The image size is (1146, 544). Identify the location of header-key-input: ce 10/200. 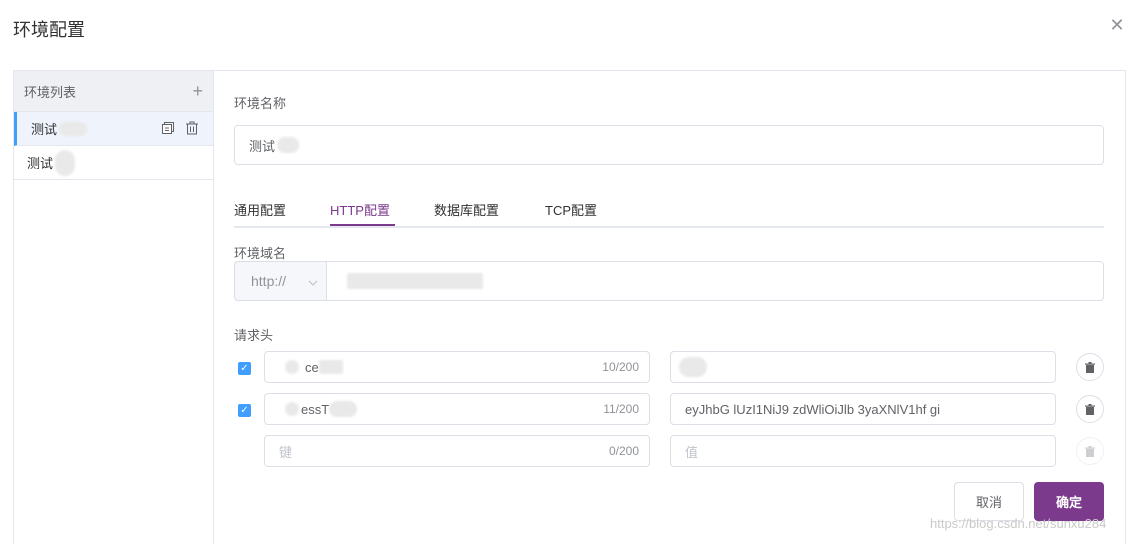
(457, 367).